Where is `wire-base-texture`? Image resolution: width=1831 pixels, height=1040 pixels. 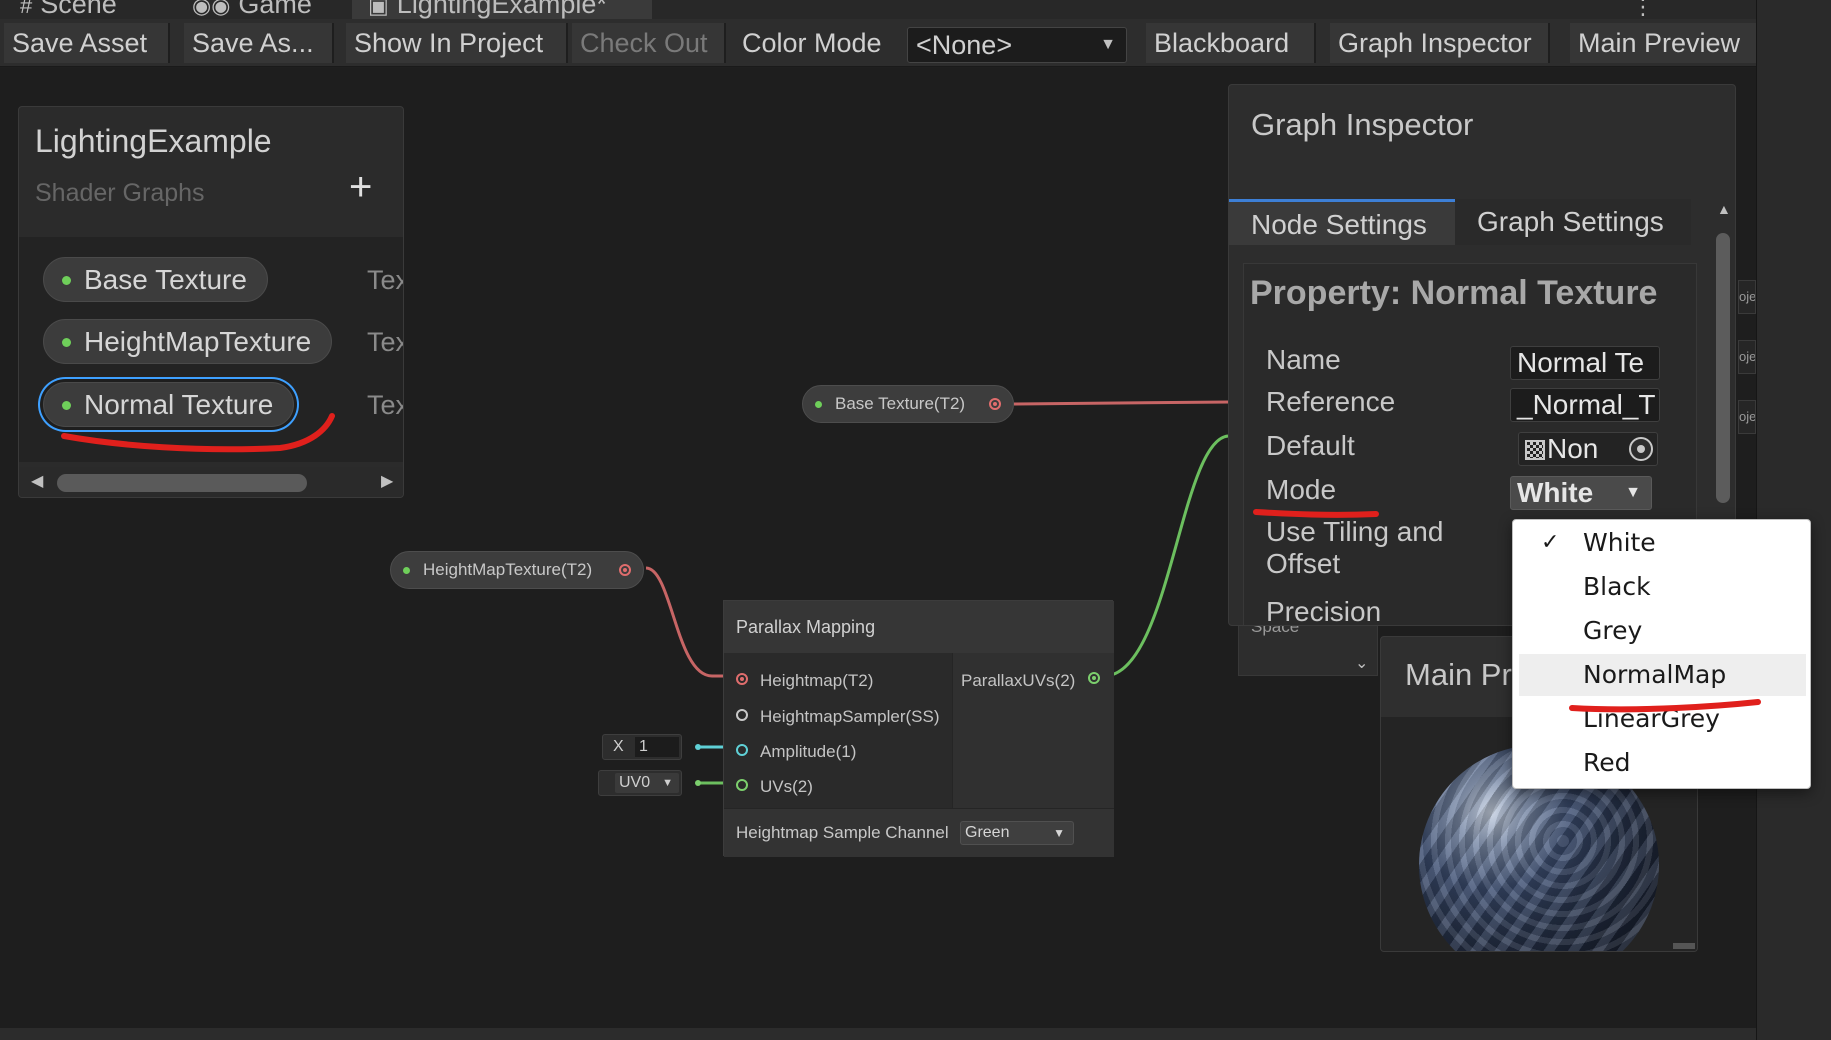 wire-base-texture is located at coordinates (1122, 403).